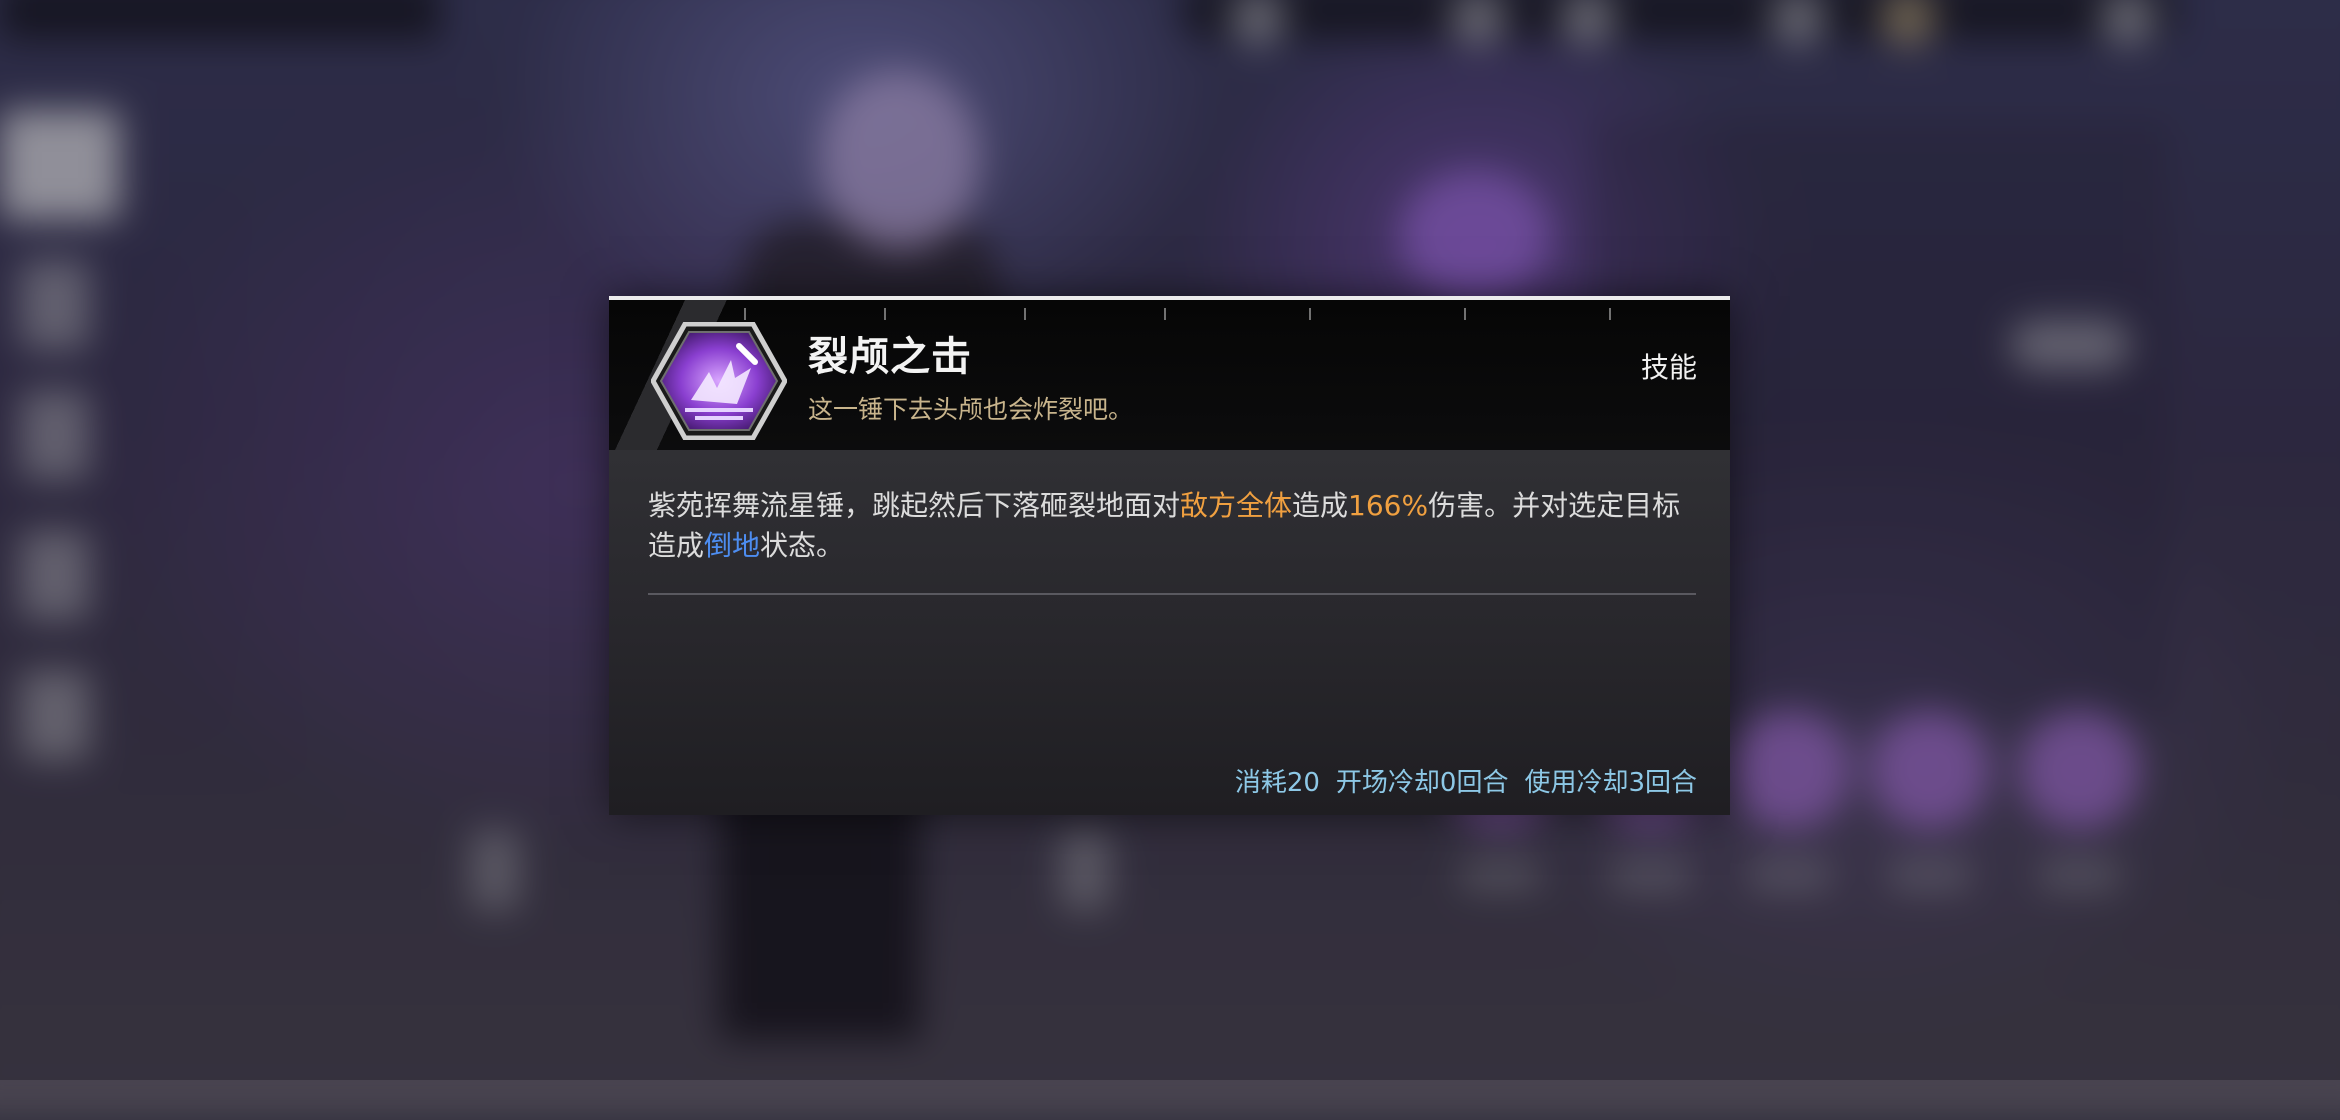  Describe the element at coordinates (802, 545) in the screenshot. I see `desc-text: 状态。` at that location.